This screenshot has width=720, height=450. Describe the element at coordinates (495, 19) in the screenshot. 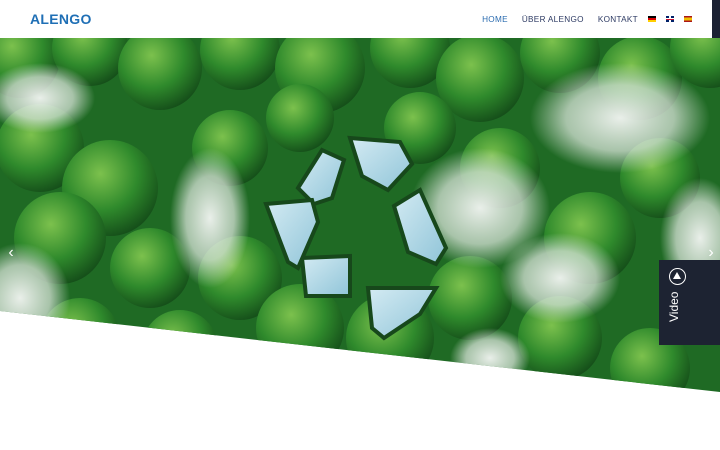

I see `nav-item-home: HOME` at that location.